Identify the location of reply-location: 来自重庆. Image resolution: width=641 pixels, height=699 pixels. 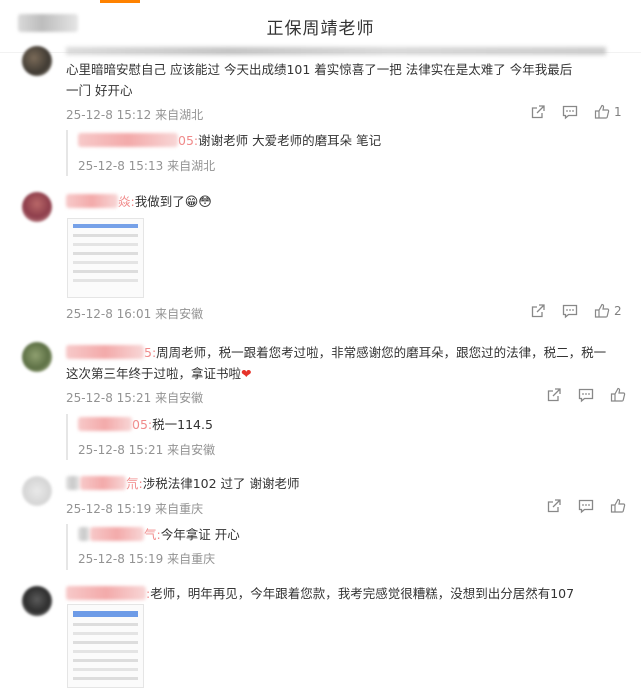
(191, 559).